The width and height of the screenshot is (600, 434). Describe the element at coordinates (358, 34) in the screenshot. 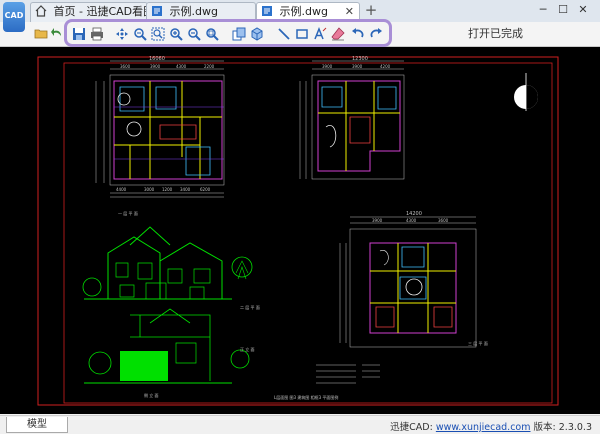

I see `undo-icon` at that location.